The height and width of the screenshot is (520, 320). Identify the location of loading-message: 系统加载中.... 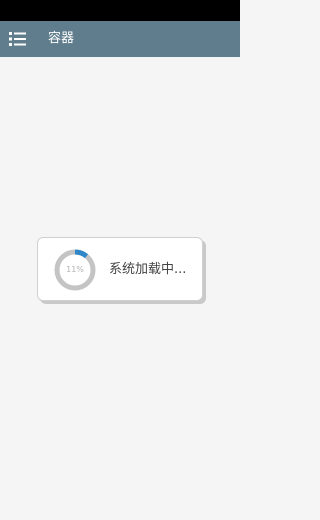
(148, 269).